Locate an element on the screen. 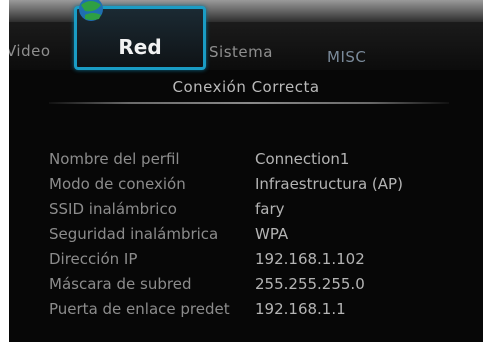 This screenshot has width=483, height=342. tab-red: Red is located at coordinates (140, 35).